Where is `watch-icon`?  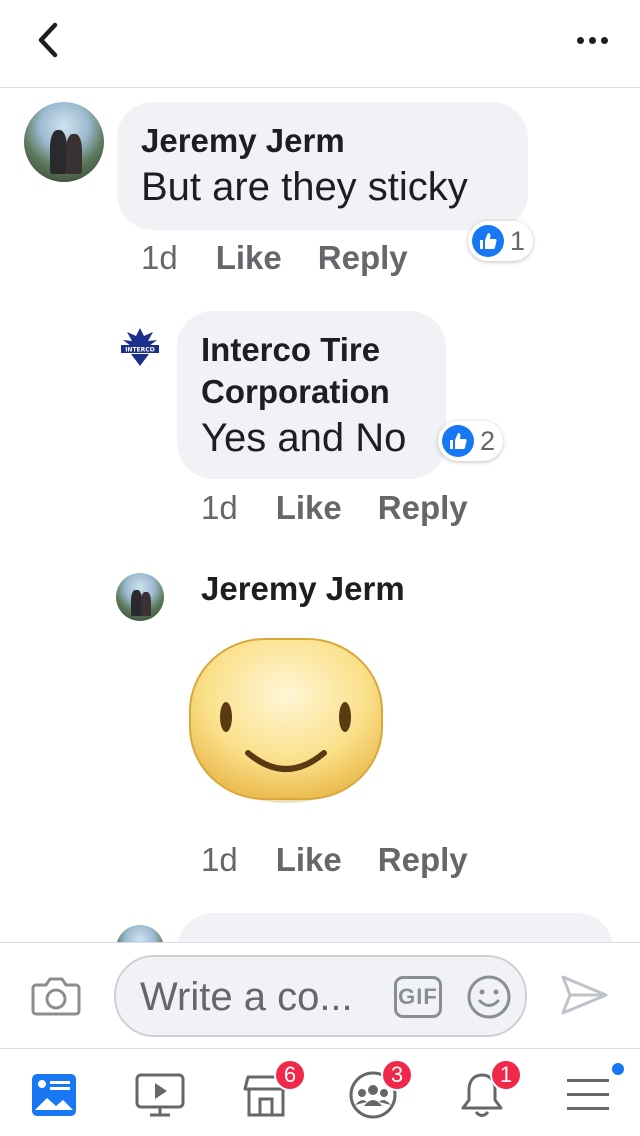
watch-icon is located at coordinates (160, 1095).